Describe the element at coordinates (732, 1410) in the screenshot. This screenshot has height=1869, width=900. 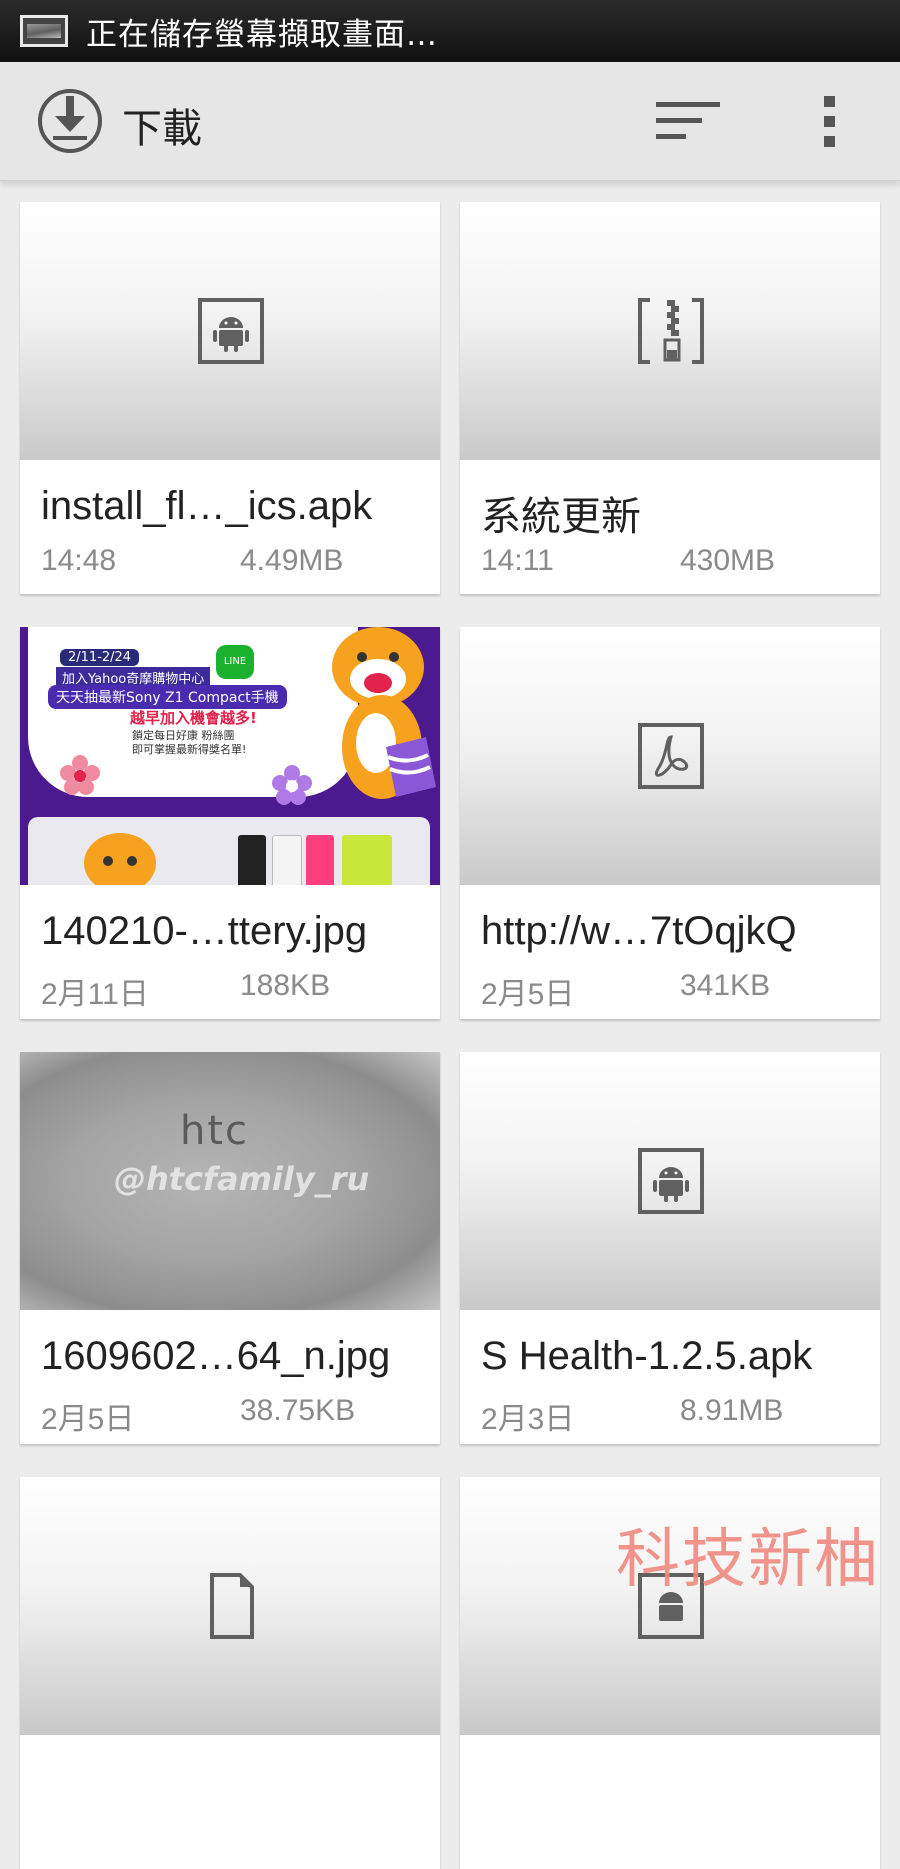
I see `file-size: 8.91MB` at that location.